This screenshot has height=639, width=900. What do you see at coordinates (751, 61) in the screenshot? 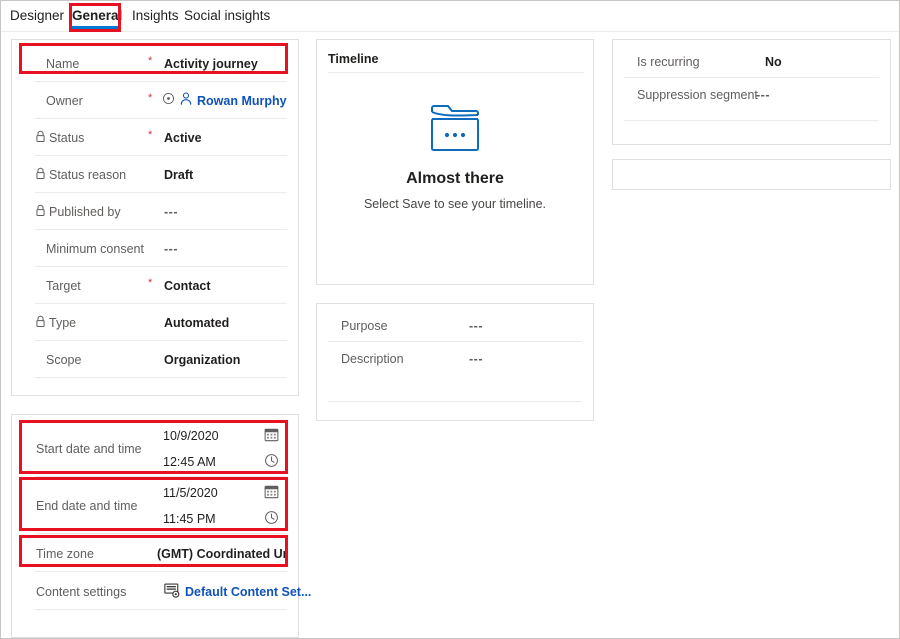
I see `field-row-is-recurring: Is recurring No` at bounding box center [751, 61].